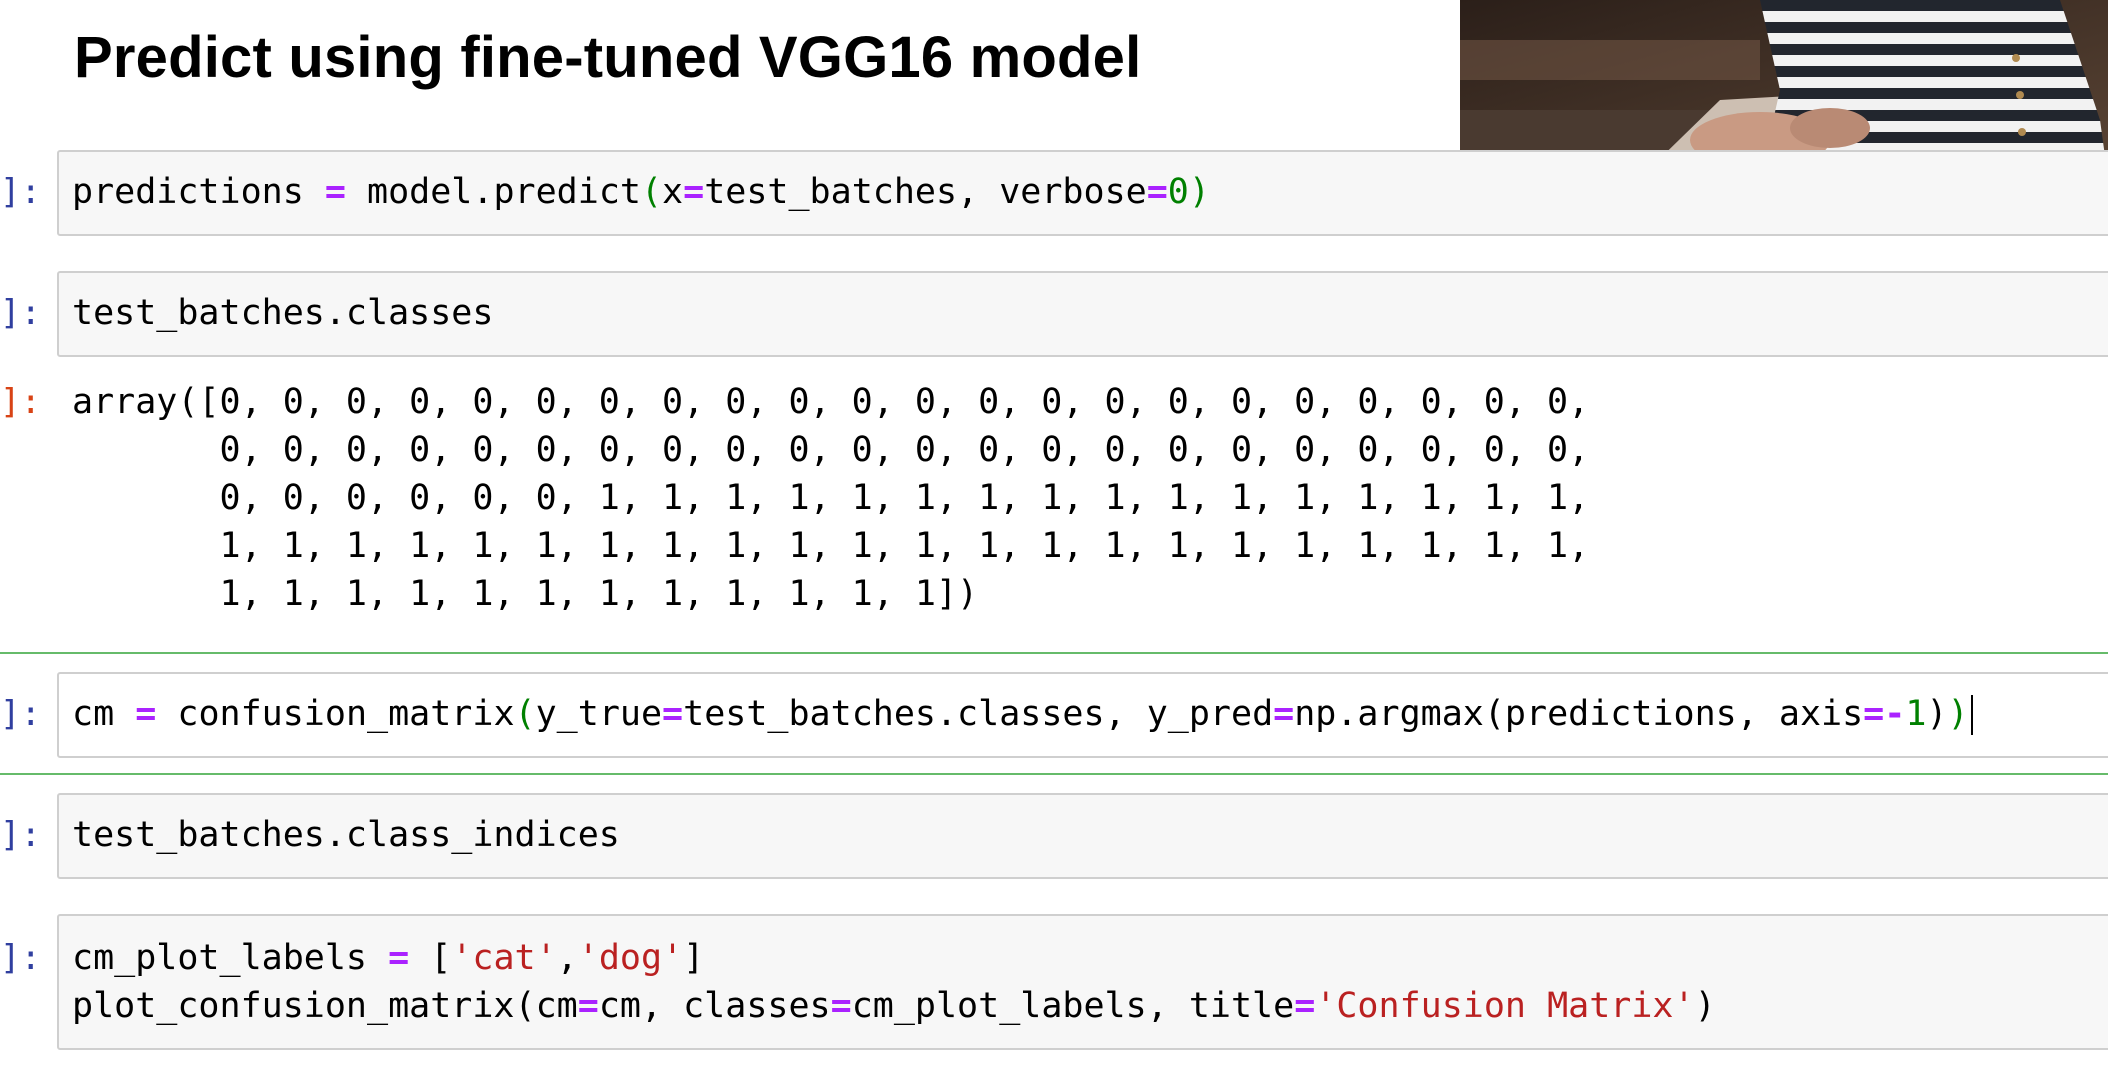  Describe the element at coordinates (20, 402) in the screenshot. I see `output-prompt: ]:` at that location.